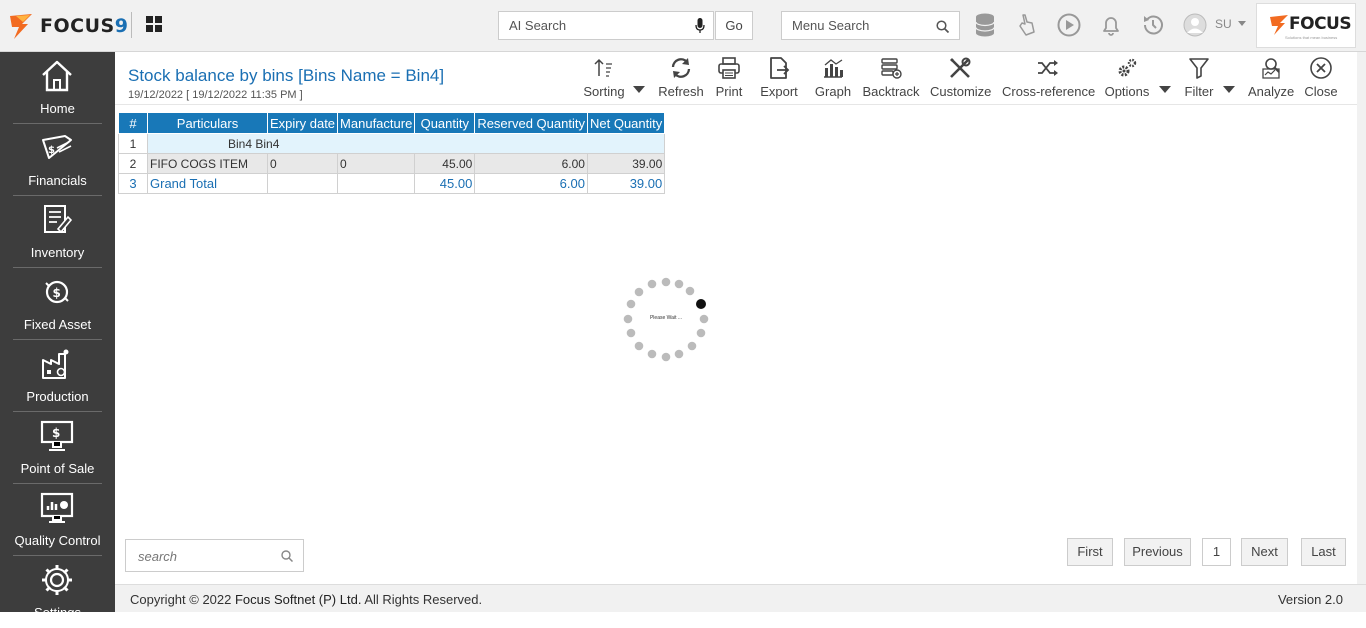 This screenshot has width=1366, height=628. I want to click on table-row: 2 FIFO COGS ITEM 0 0 45.00 6.00 39.00, so click(392, 163).